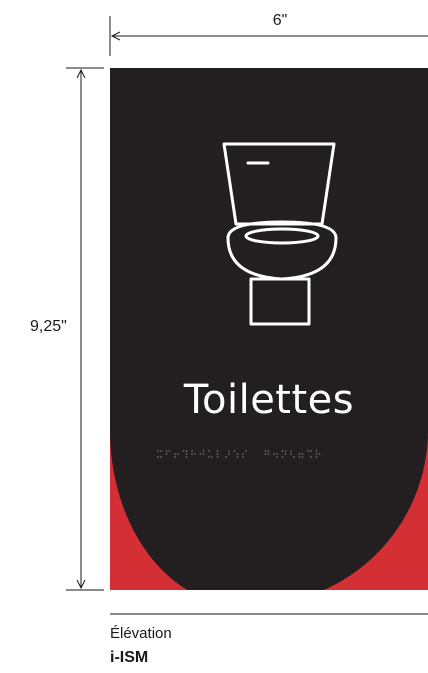  What do you see at coordinates (280, 20) in the screenshot?
I see `width-dimension-label: 6"` at bounding box center [280, 20].